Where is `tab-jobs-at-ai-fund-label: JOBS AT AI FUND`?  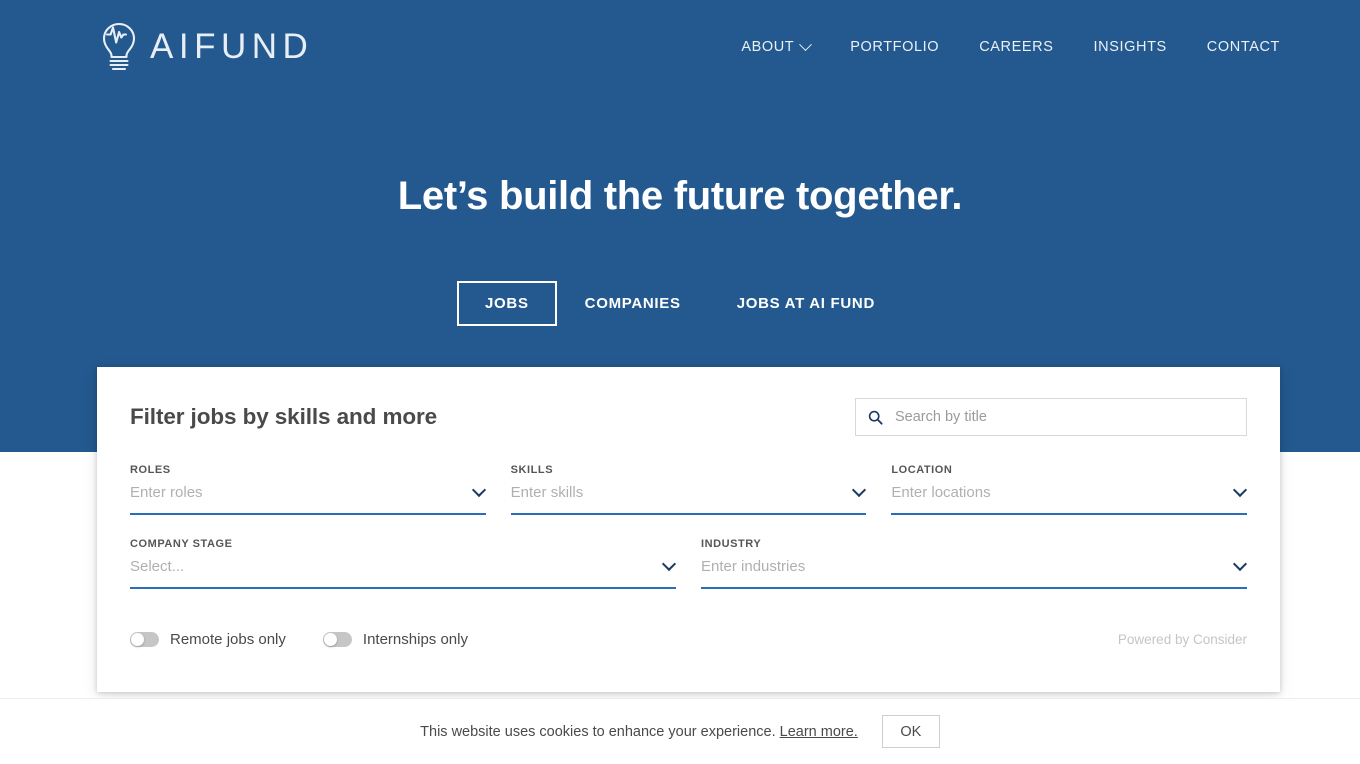 tab-jobs-at-ai-fund-label: JOBS AT AI FUND is located at coordinates (805, 303).